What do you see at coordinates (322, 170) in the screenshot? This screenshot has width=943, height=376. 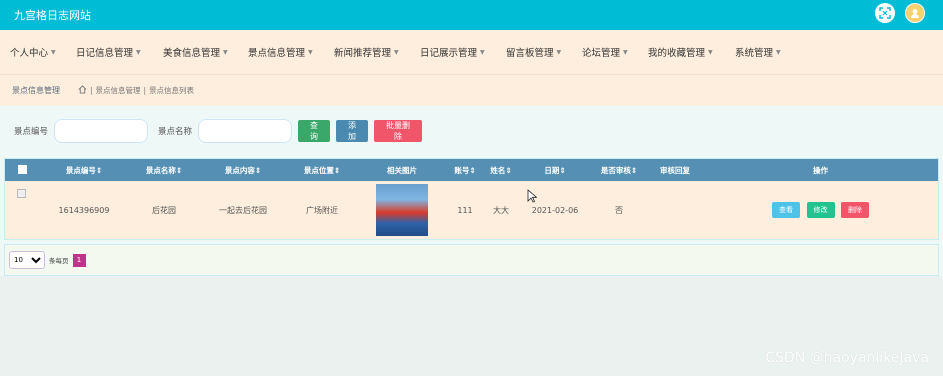 I see `column-header: 景点位置⇕` at bounding box center [322, 170].